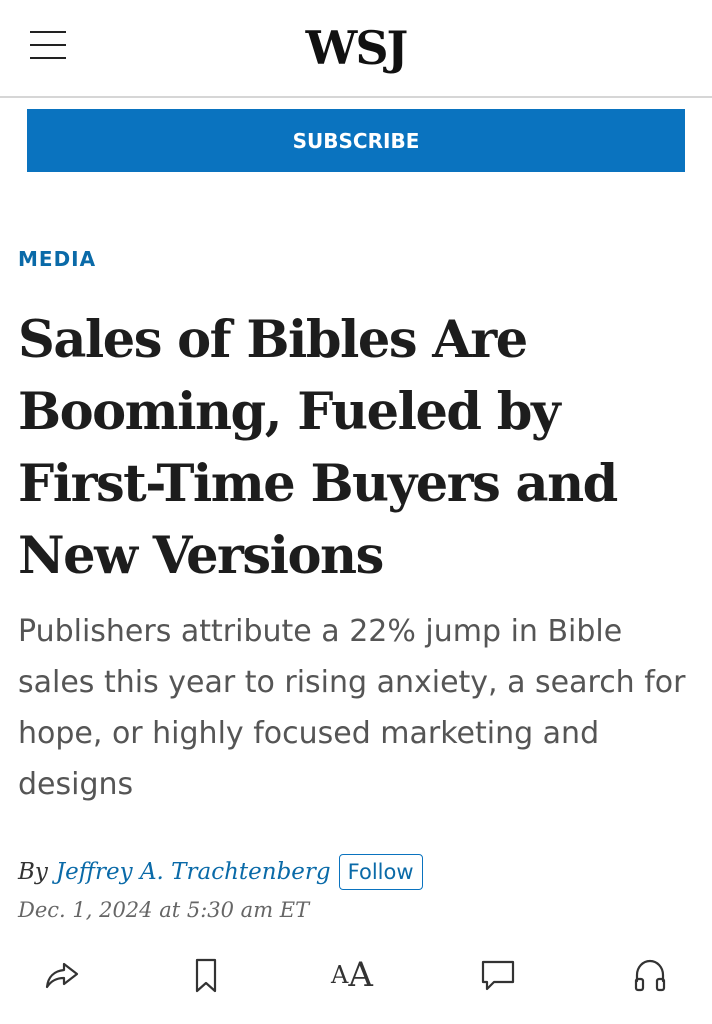 The height and width of the screenshot is (1024, 712). I want to click on top-bar: WSJ, so click(356, 49).